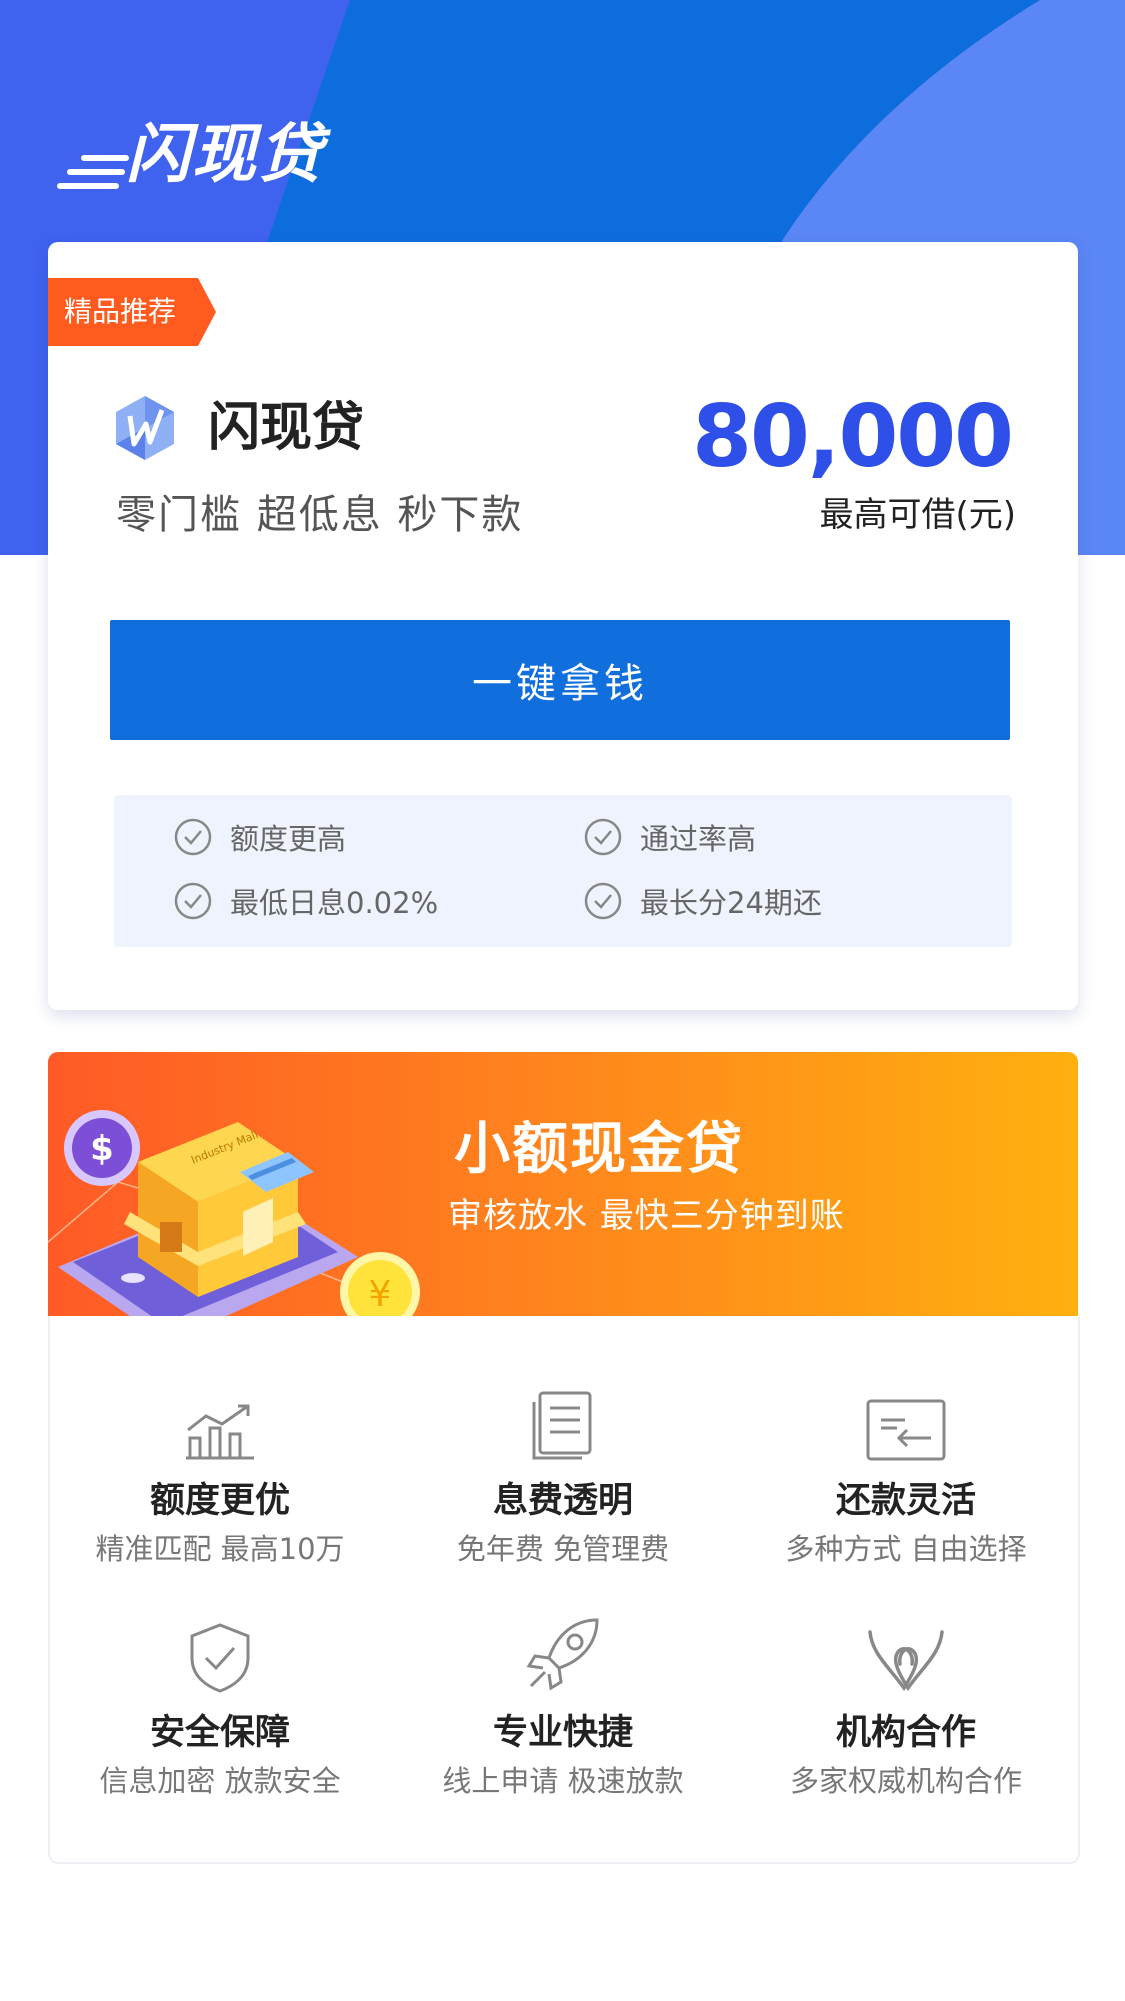  Describe the element at coordinates (563, 1184) in the screenshot. I see `small-loan-banner: $ ¥ Industry Mall 小额现金贷 审核放水 最快三分钟到账` at that location.